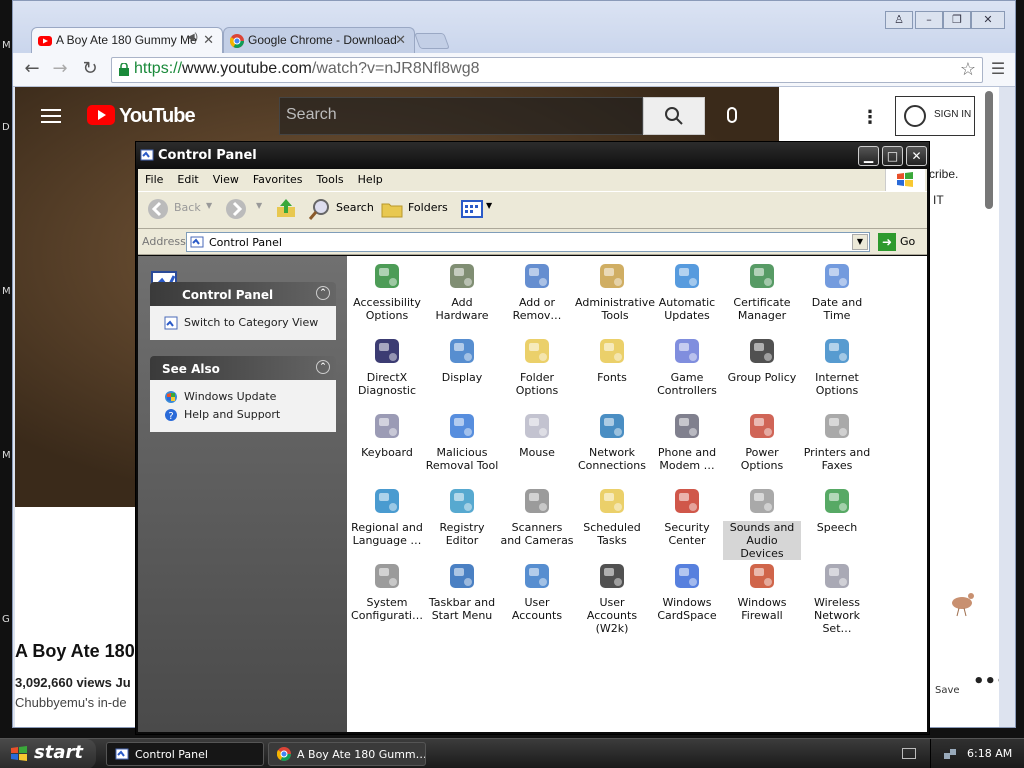 The image size is (1024, 768). What do you see at coordinates (259, 205) in the screenshot?
I see `forward-dropdown-icon: ▼` at bounding box center [259, 205].